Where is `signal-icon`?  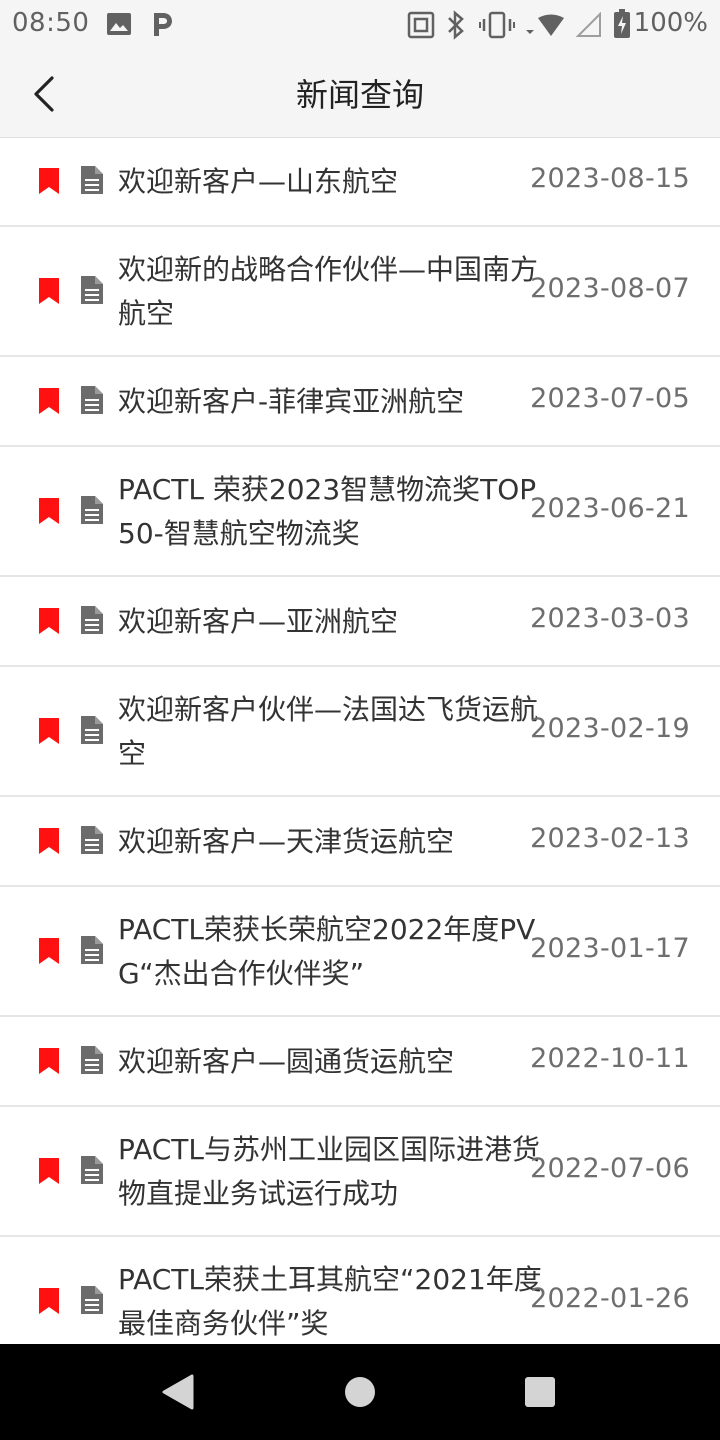 signal-icon is located at coordinates (588, 24).